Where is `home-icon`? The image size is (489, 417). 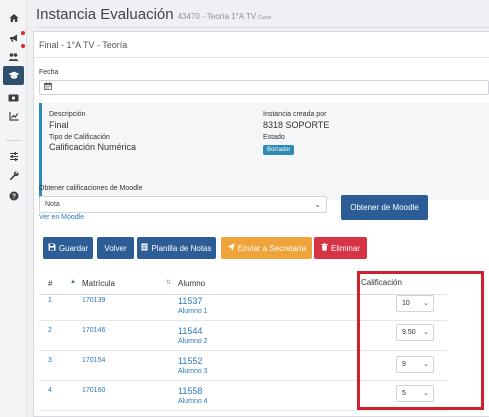
home-icon is located at coordinates (13, 17).